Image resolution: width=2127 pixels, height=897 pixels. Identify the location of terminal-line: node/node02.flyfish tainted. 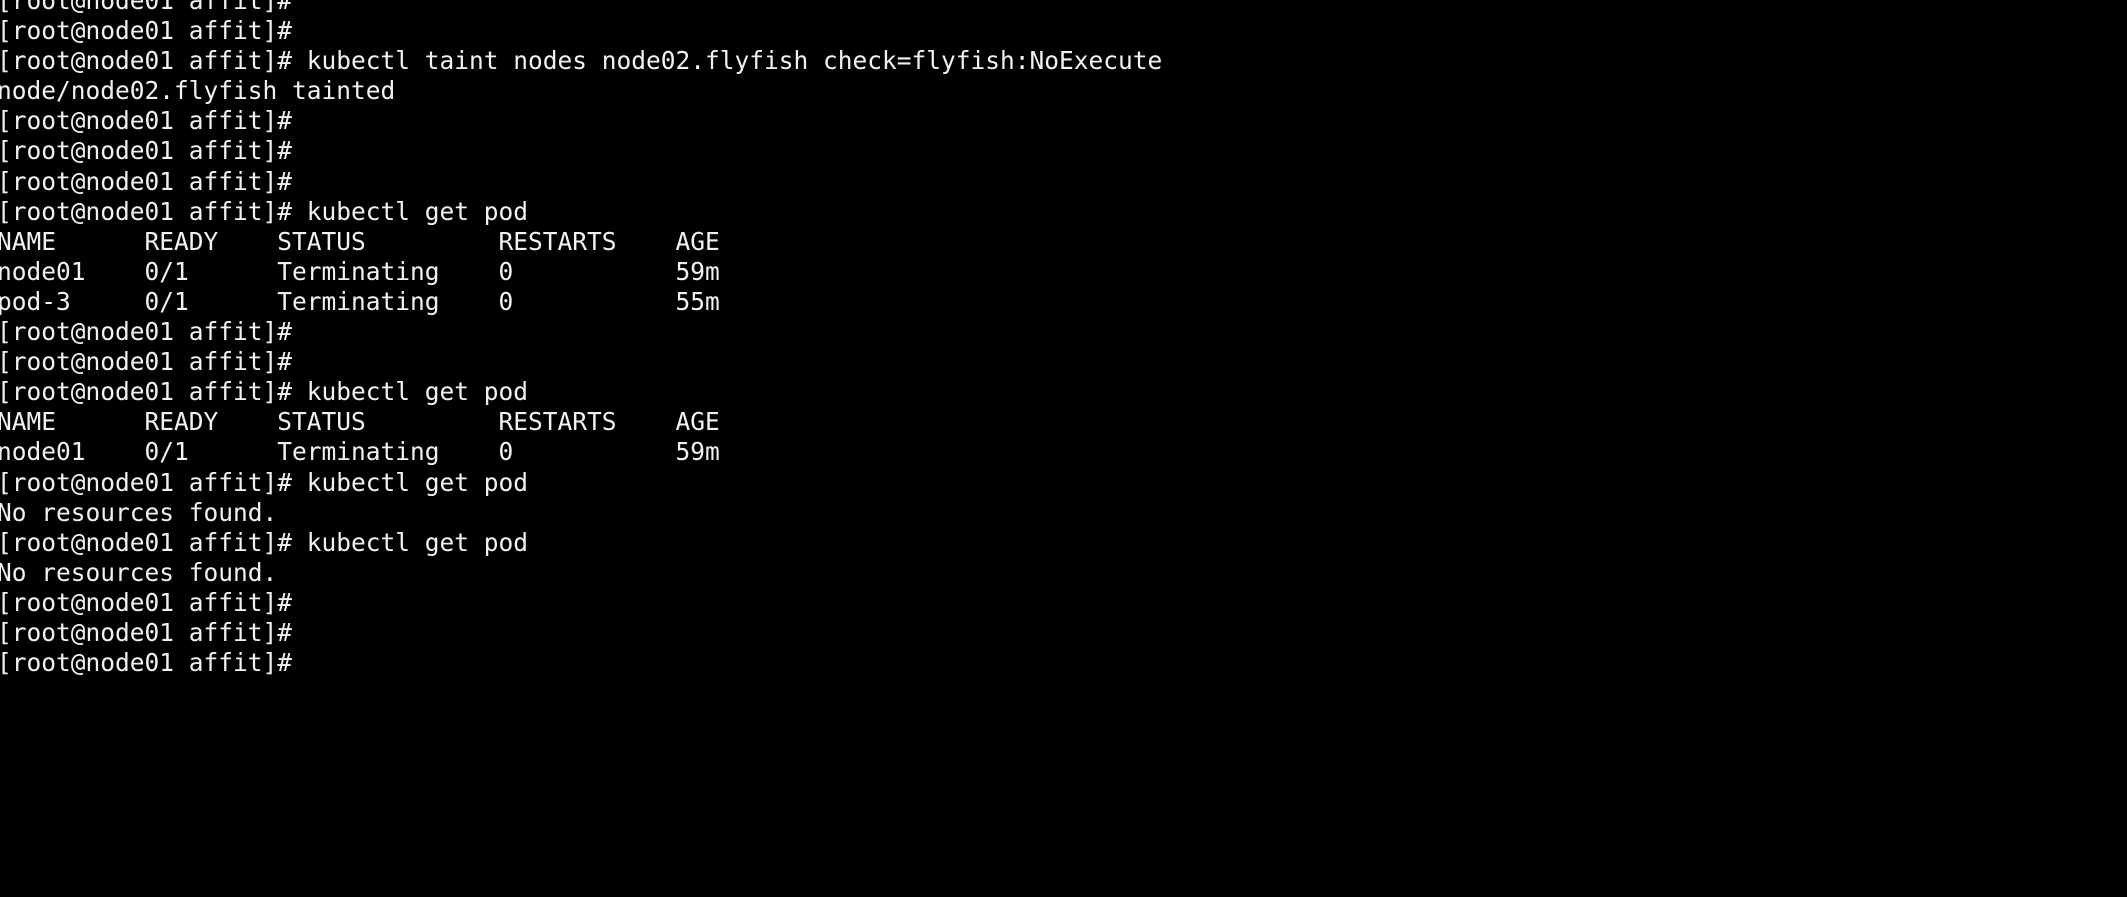
(198, 91).